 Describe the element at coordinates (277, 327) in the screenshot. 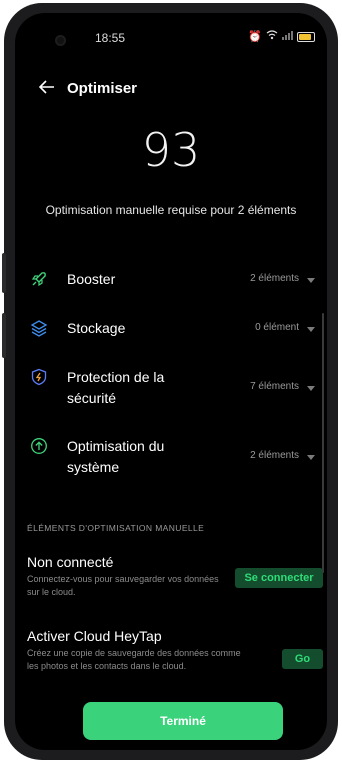

I see `category-count: 0 élément` at that location.